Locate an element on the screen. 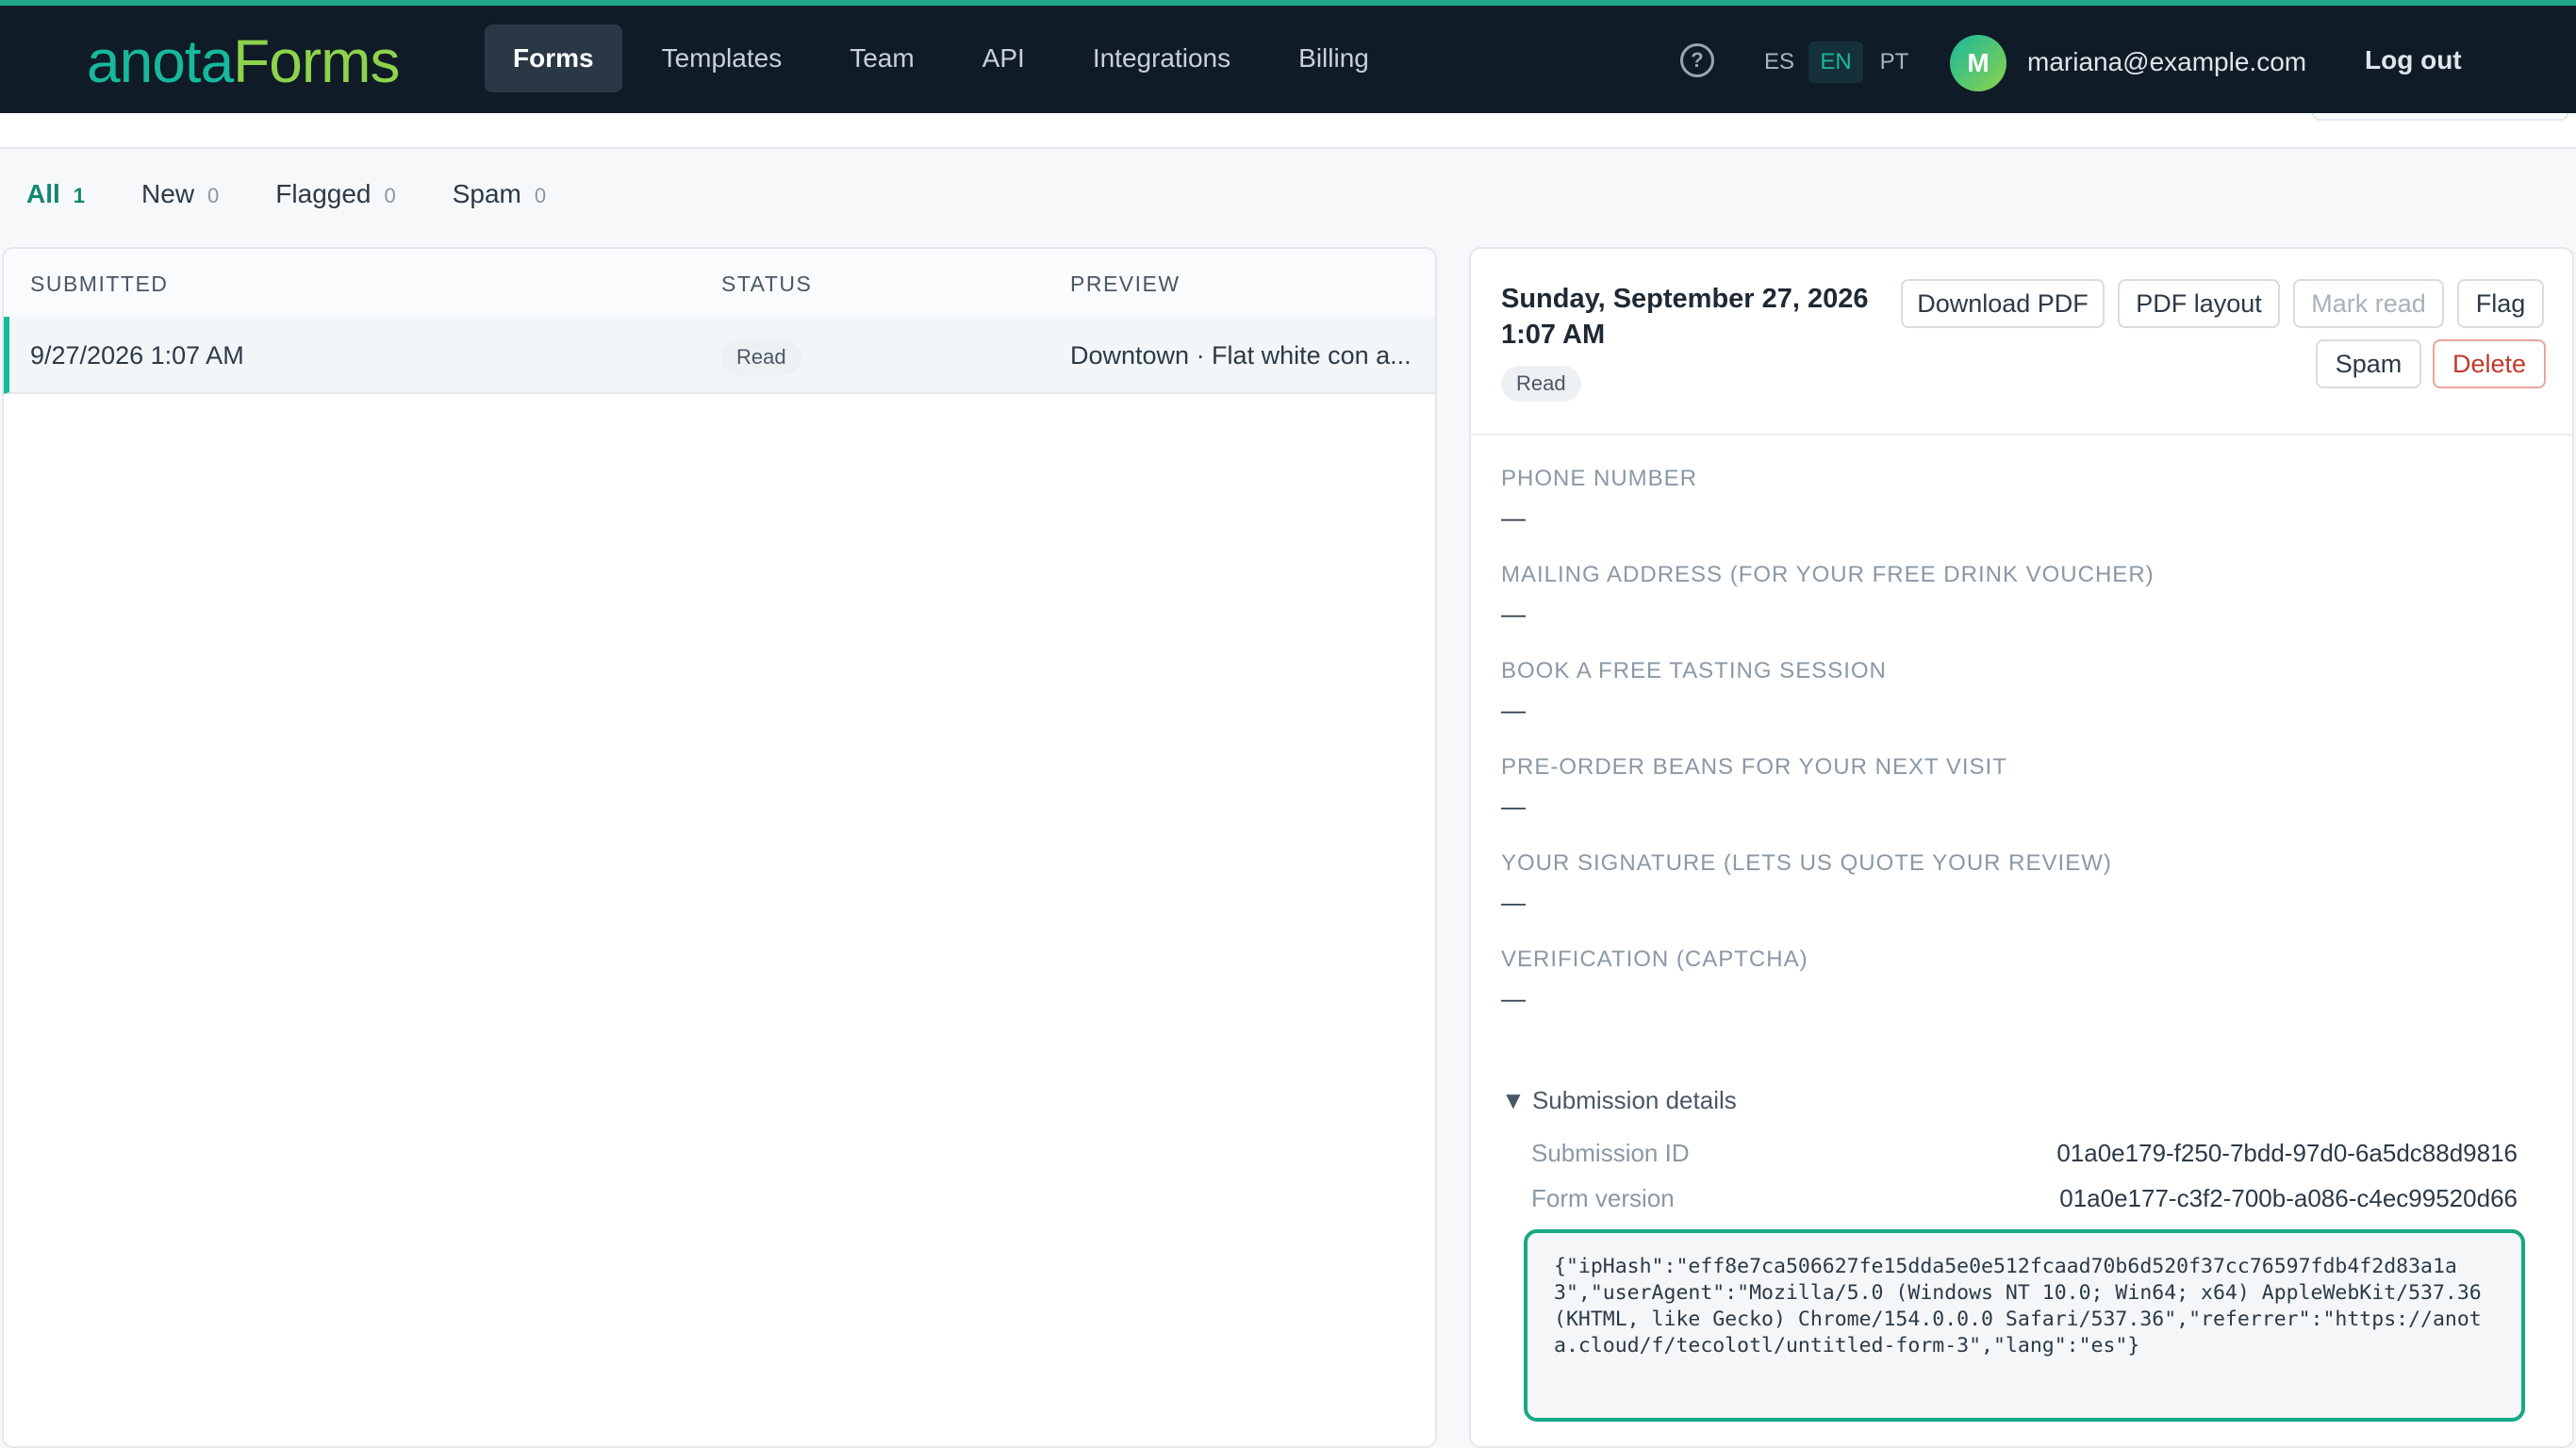  delete-button: Delete is located at coordinates (2489, 363).